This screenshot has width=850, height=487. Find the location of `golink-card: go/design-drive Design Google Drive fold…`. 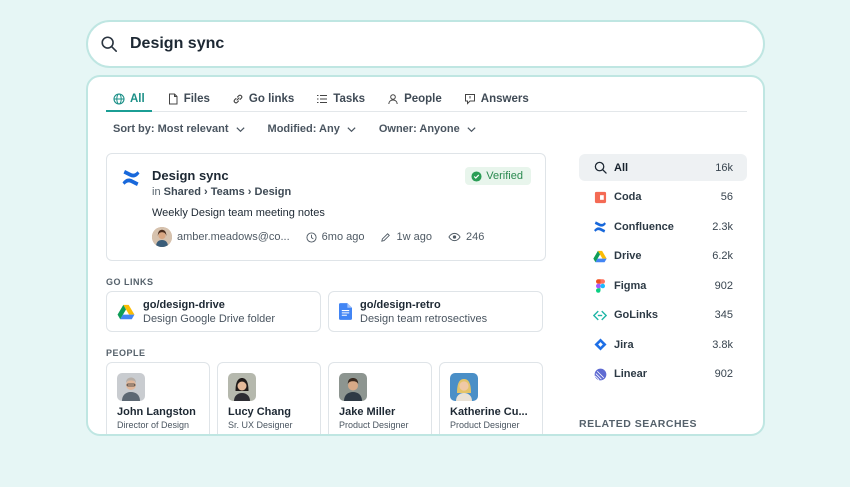

golink-card: go/design-drive Design Google Drive fold… is located at coordinates (213, 311).